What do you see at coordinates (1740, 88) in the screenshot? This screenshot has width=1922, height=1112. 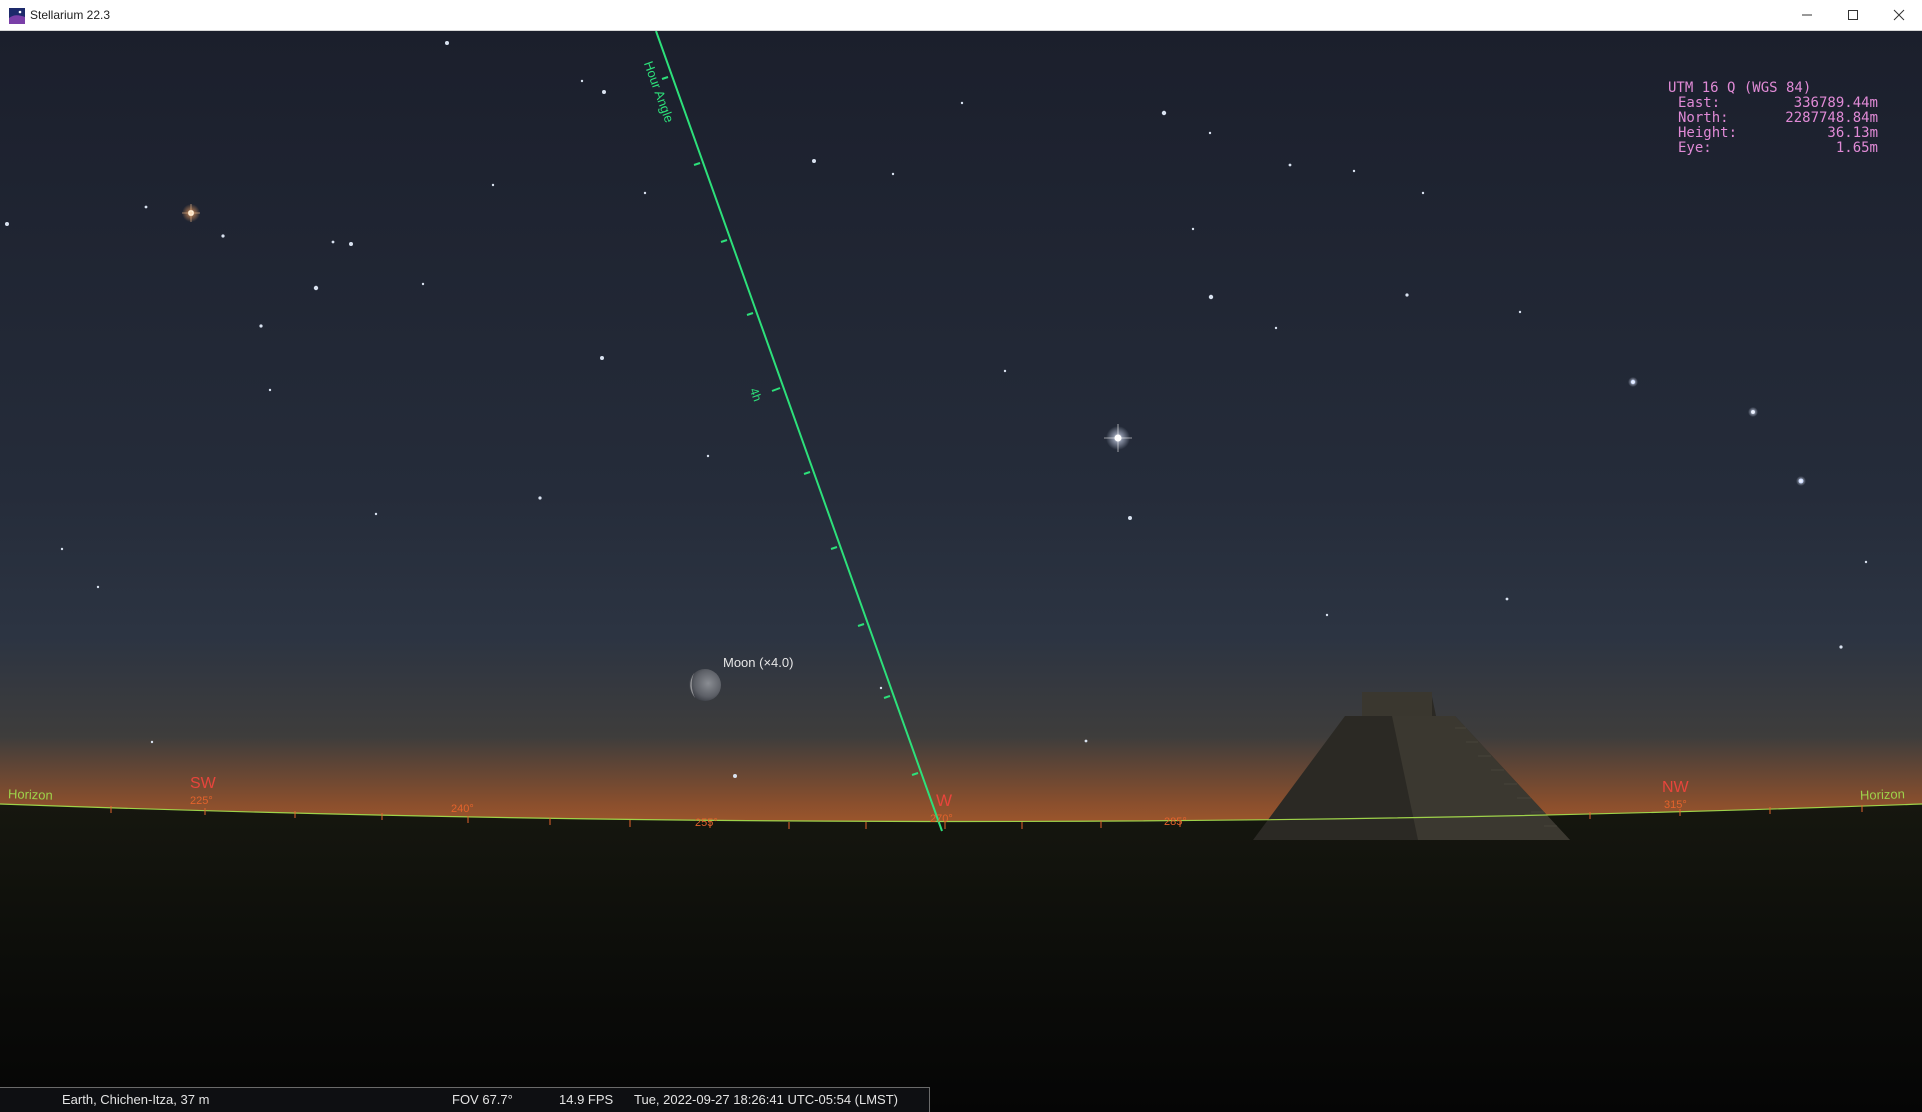 I see `utm-header: UTM 16 Q (WGS 84)` at bounding box center [1740, 88].